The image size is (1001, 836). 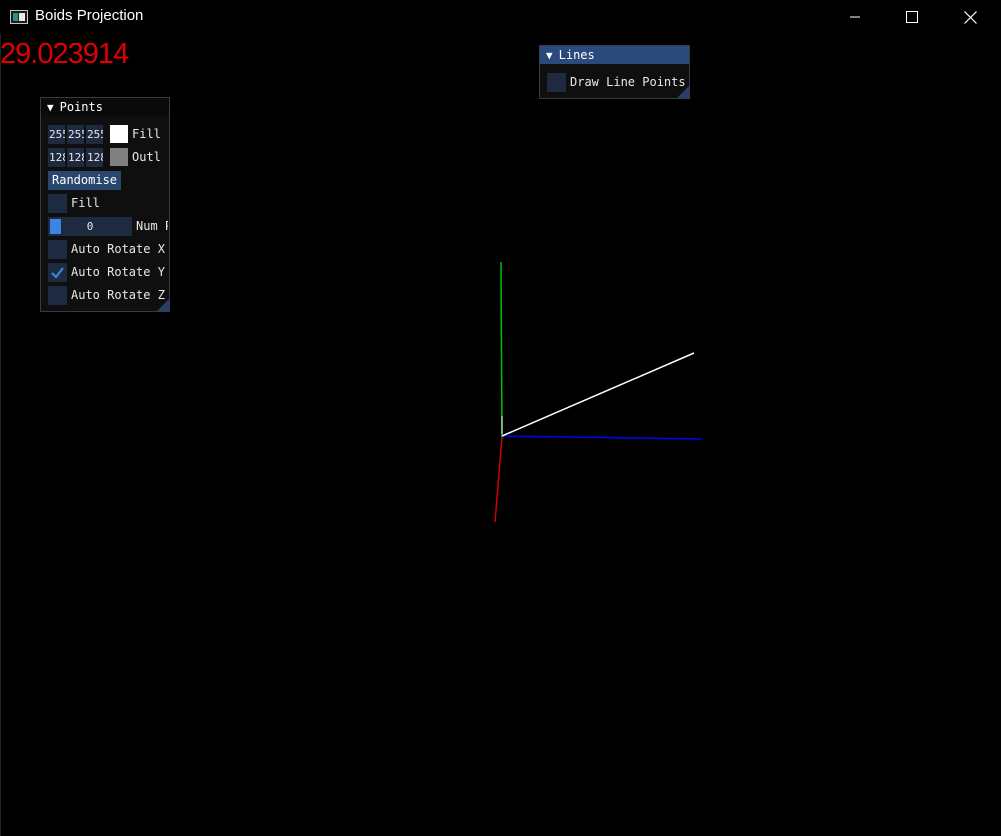 I want to click on auto-rotate-z-row: Auto Rotate Z, so click(x=106, y=295).